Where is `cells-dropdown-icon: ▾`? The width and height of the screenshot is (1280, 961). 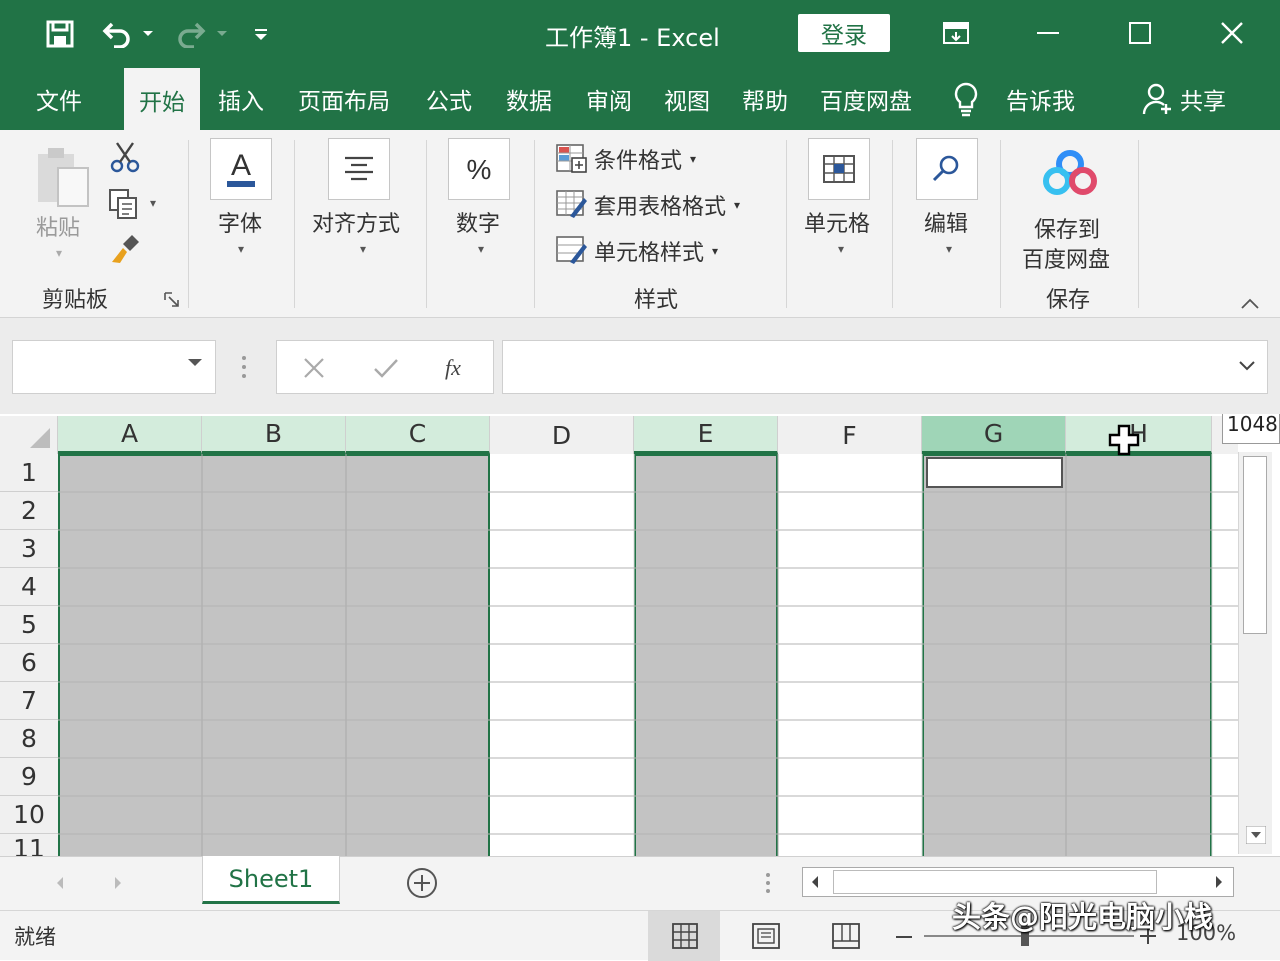
cells-dropdown-icon: ▾ is located at coordinates (841, 249).